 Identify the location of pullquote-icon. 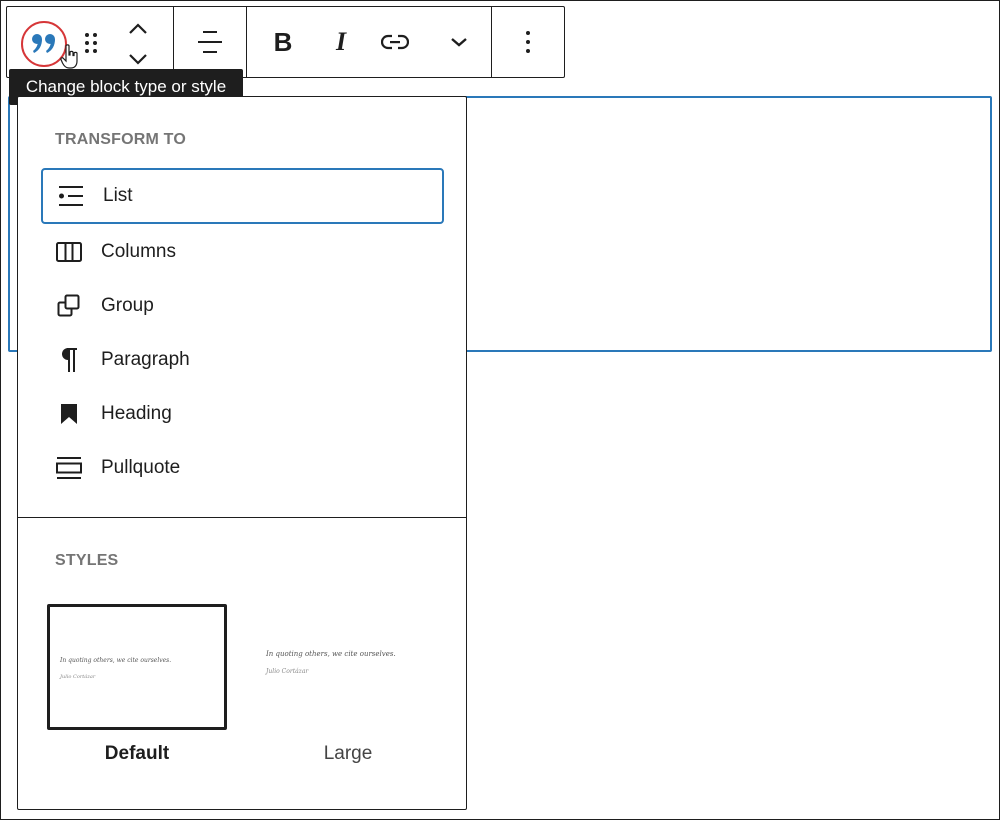
(69, 468).